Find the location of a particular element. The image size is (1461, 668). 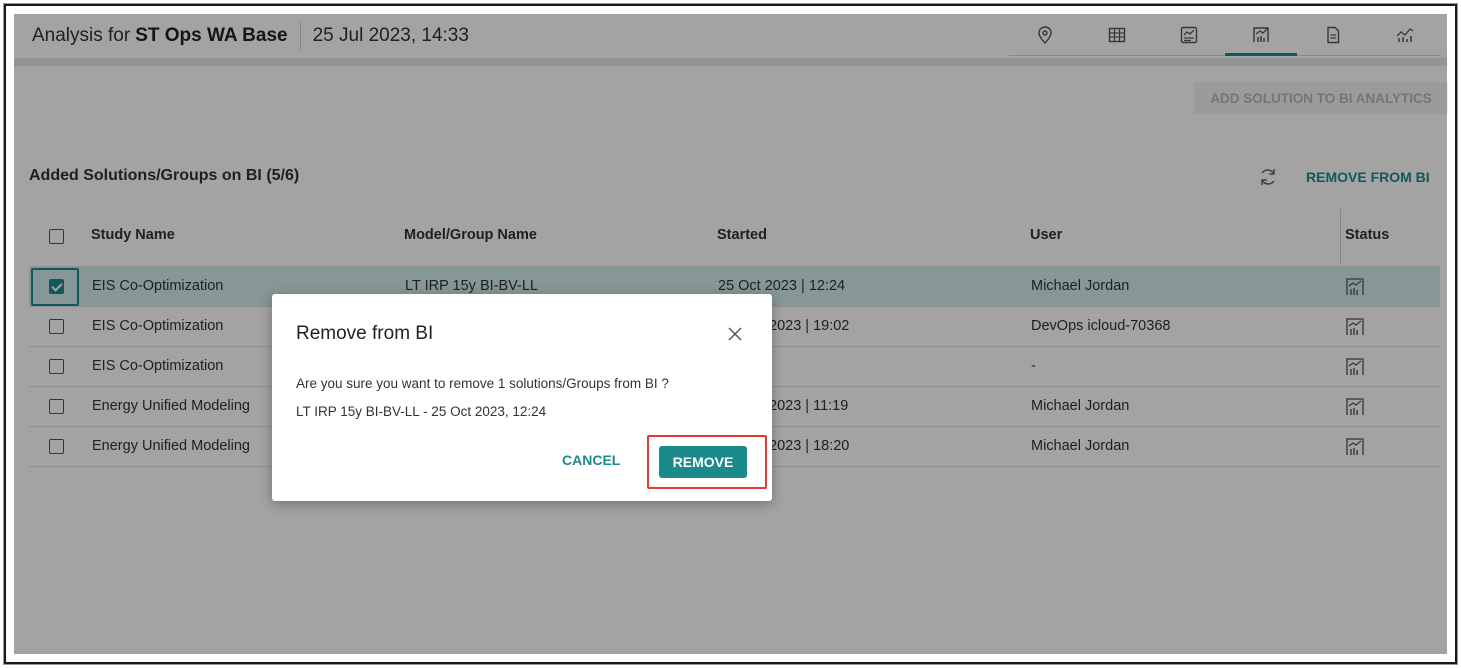

remove-button: REMOVE is located at coordinates (703, 462).